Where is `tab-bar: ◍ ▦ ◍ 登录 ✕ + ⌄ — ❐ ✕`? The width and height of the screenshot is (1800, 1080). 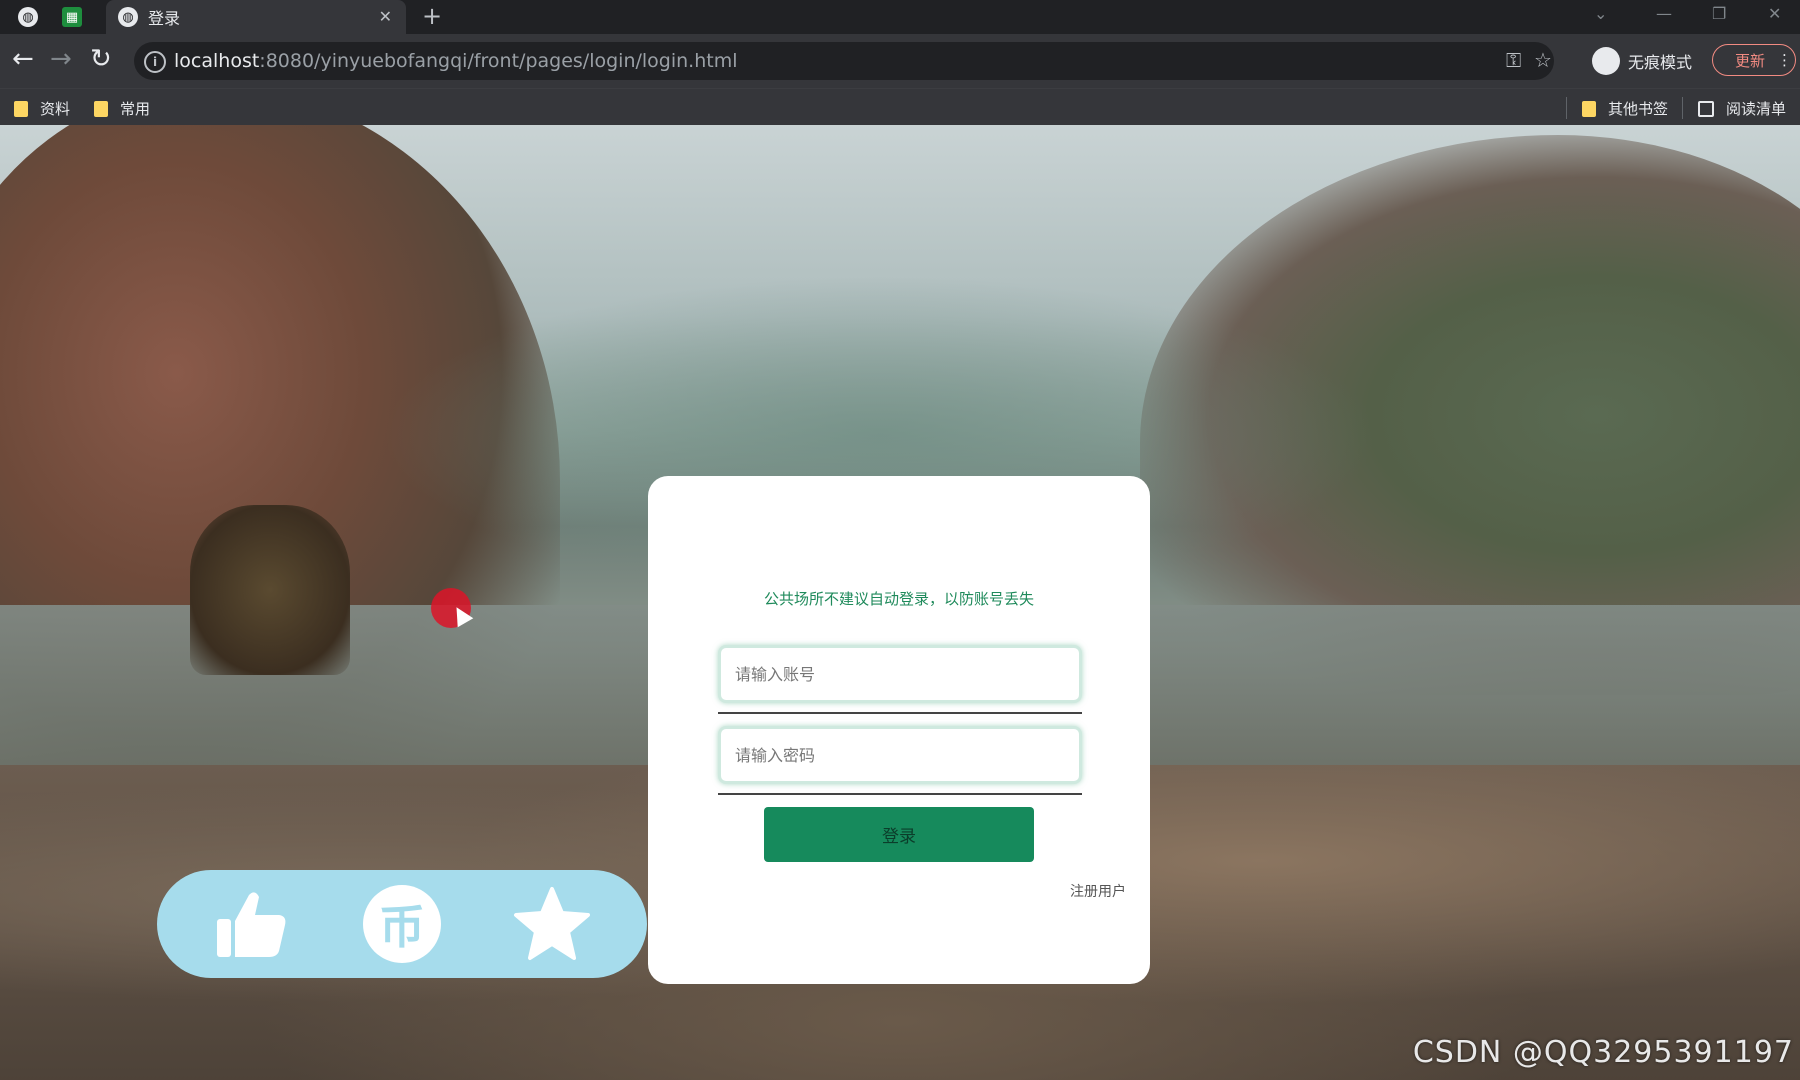
tab-bar: ◍ ▦ ◍ 登录 ✕ + ⌄ — ❐ ✕ is located at coordinates (900, 17).